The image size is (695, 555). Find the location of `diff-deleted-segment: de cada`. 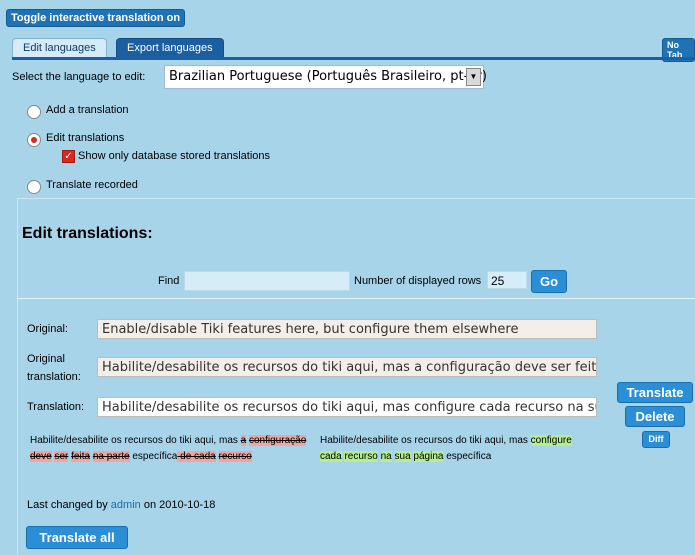

diff-deleted-segment: de cada is located at coordinates (196, 456).